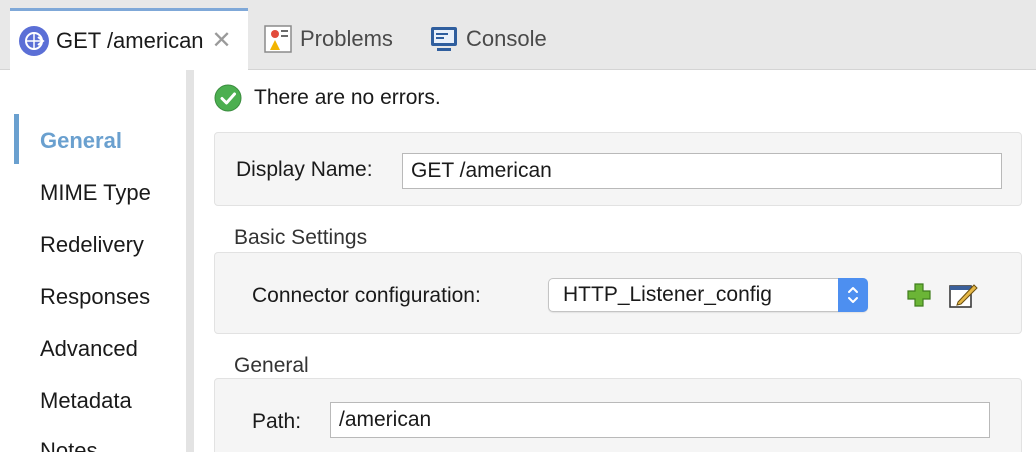 This screenshot has width=1036, height=452. I want to click on http-listener-icon, so click(34, 41).